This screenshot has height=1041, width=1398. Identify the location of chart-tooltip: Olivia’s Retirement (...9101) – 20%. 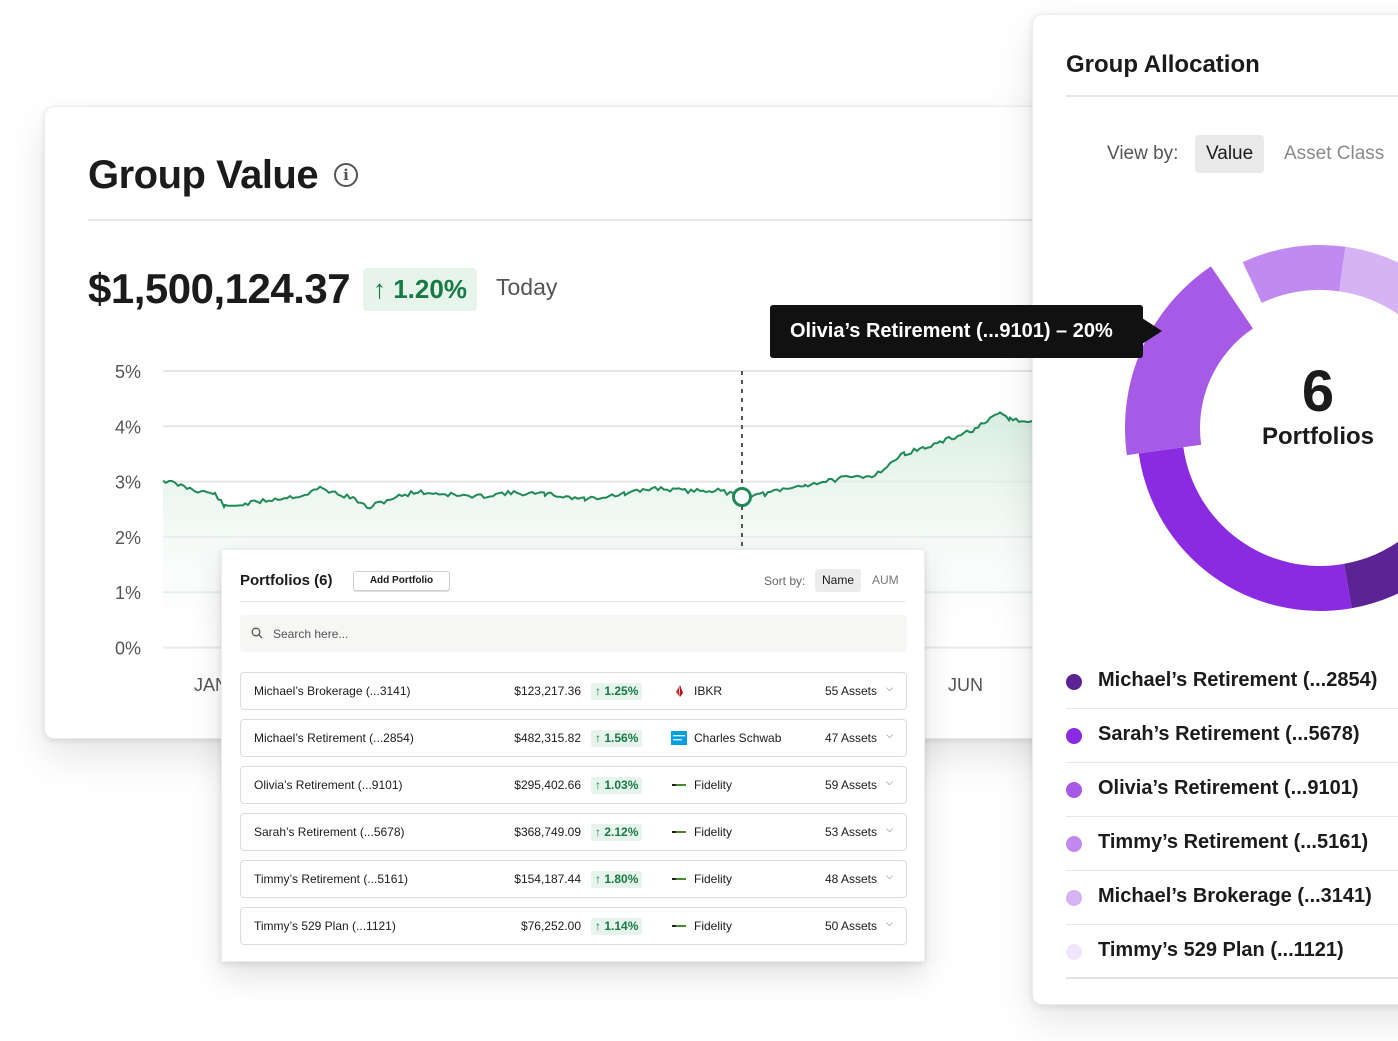
(956, 331).